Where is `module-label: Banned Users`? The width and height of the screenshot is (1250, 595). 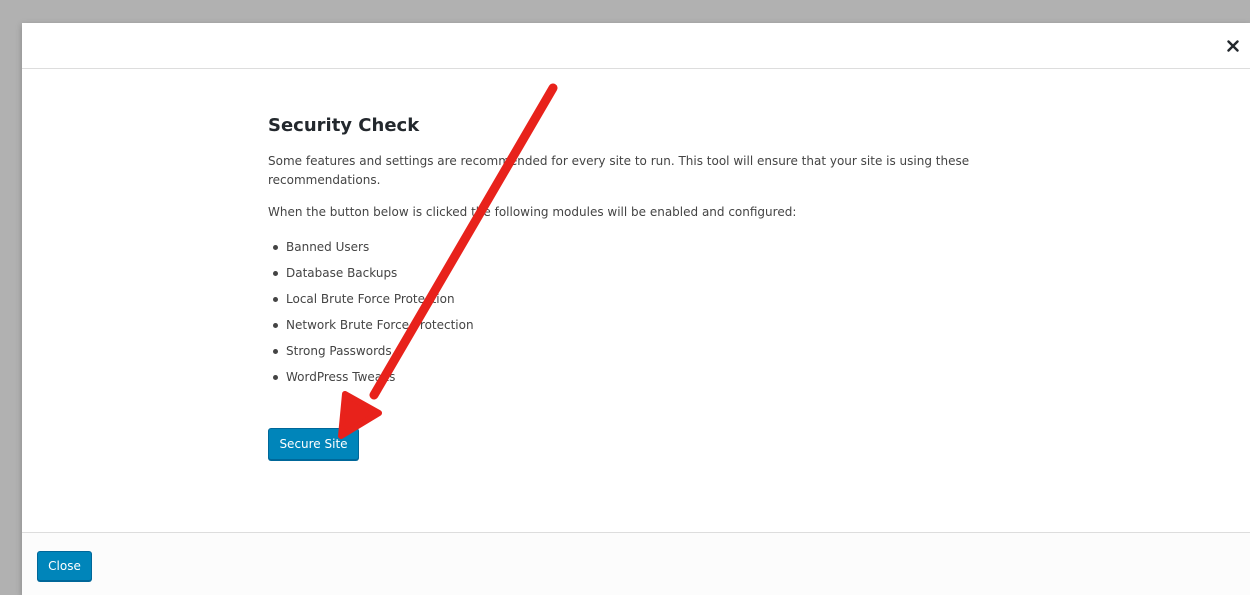 module-label: Banned Users is located at coordinates (328, 247).